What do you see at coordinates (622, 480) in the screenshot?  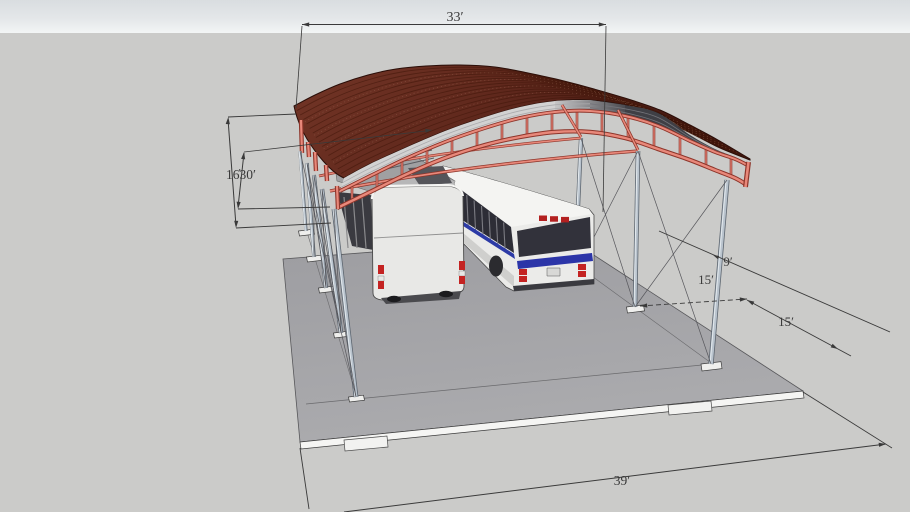 I see `svg-text: 39′` at bounding box center [622, 480].